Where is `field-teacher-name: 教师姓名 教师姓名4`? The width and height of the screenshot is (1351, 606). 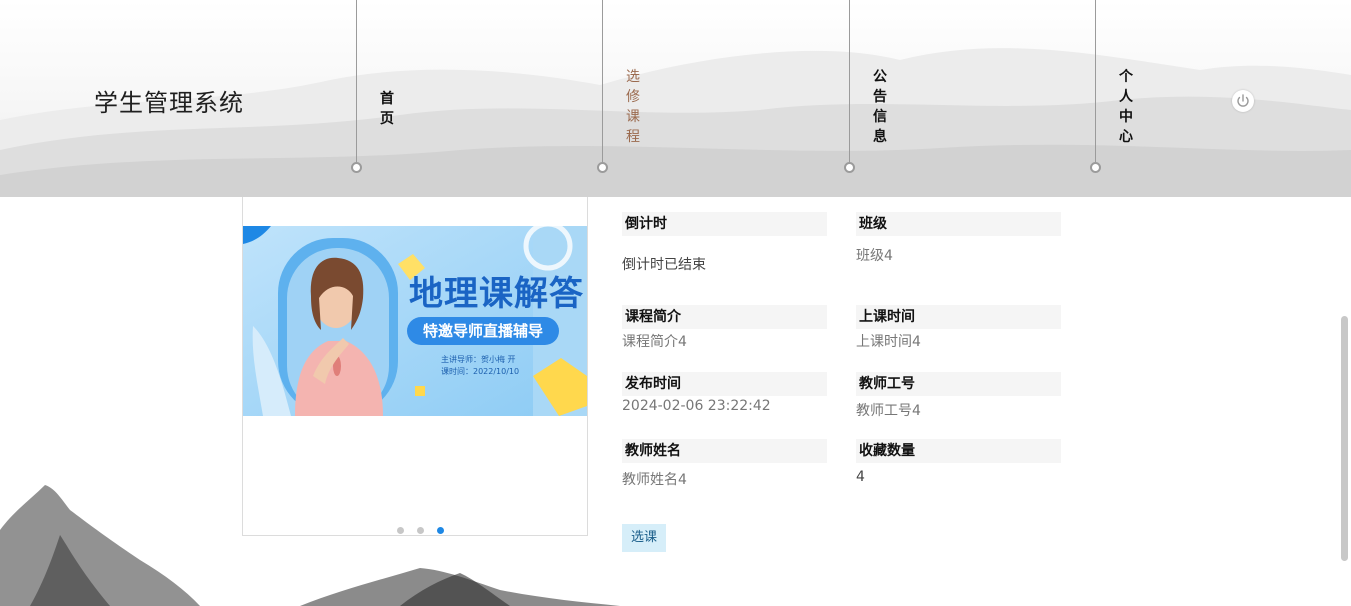
field-teacher-name: 教师姓名 教师姓名4 is located at coordinates (724, 464).